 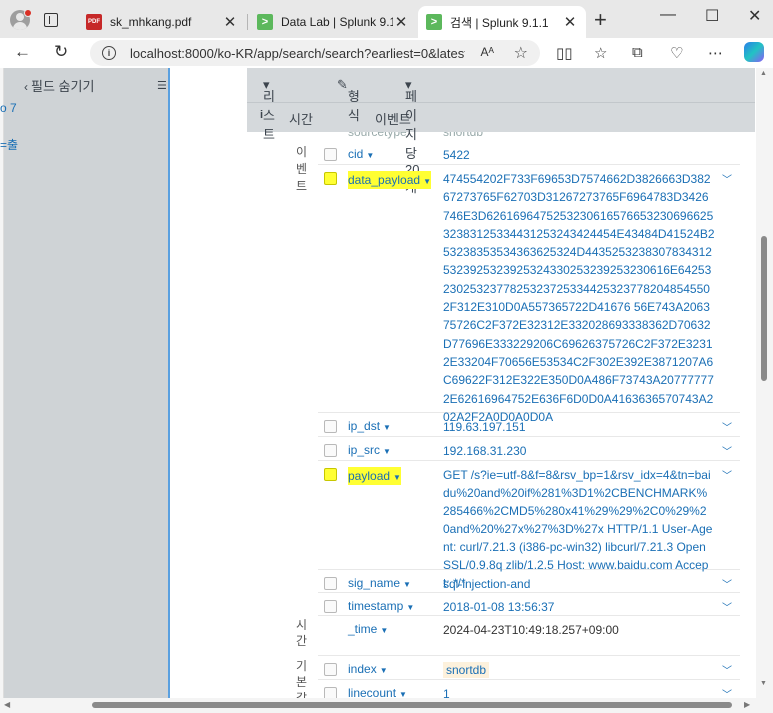 What do you see at coordinates (764, 308) in the screenshot?
I see `vertical-scroll-thumb` at bounding box center [764, 308].